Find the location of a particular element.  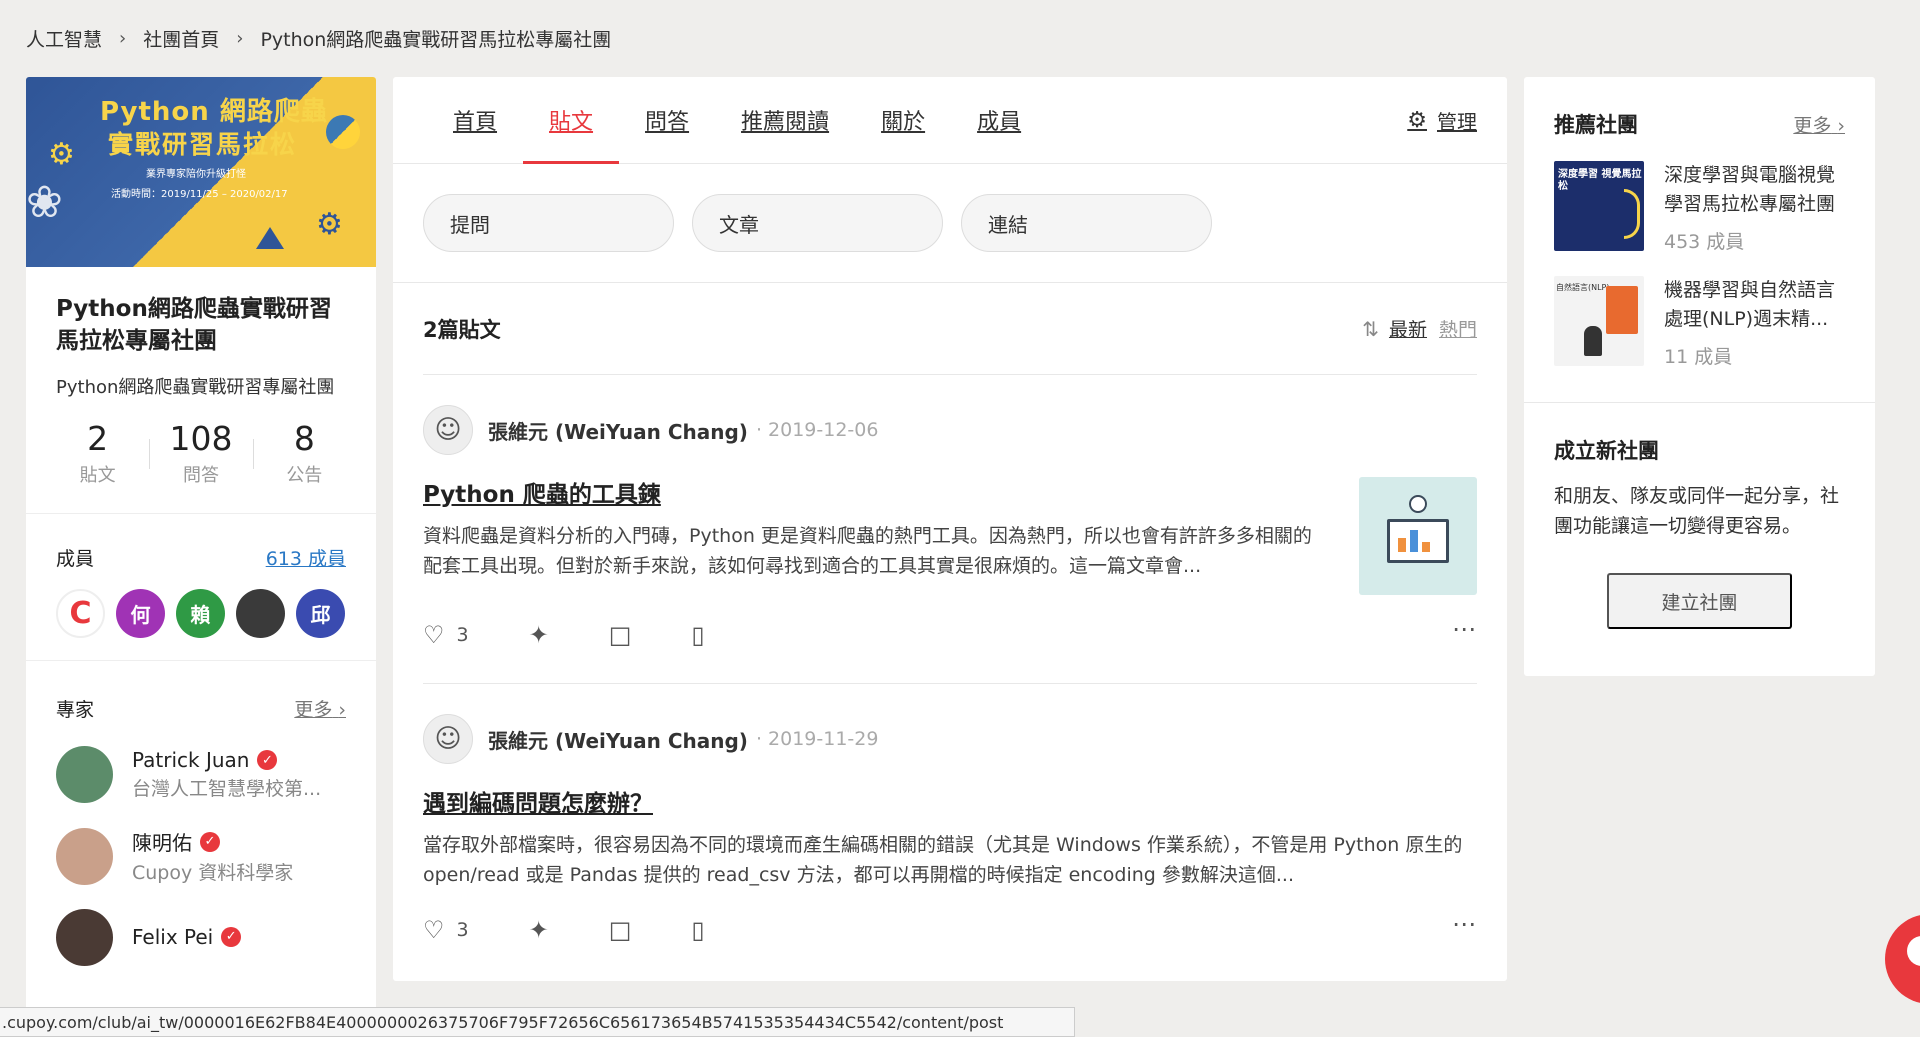

recommended-title: 推薦社團 is located at coordinates (1596, 125).